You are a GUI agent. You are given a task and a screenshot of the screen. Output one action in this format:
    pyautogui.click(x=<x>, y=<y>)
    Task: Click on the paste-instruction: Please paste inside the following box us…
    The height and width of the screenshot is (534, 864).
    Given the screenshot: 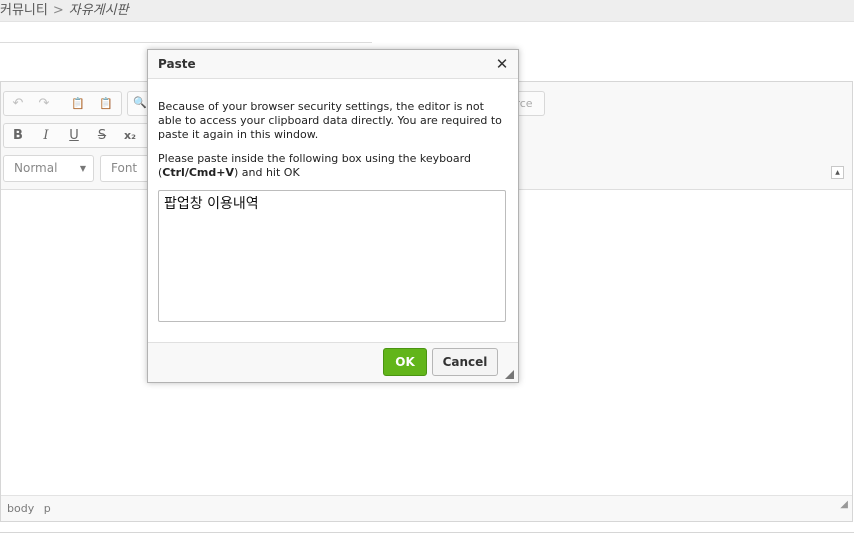 What is the action you would take?
    pyautogui.click(x=332, y=166)
    